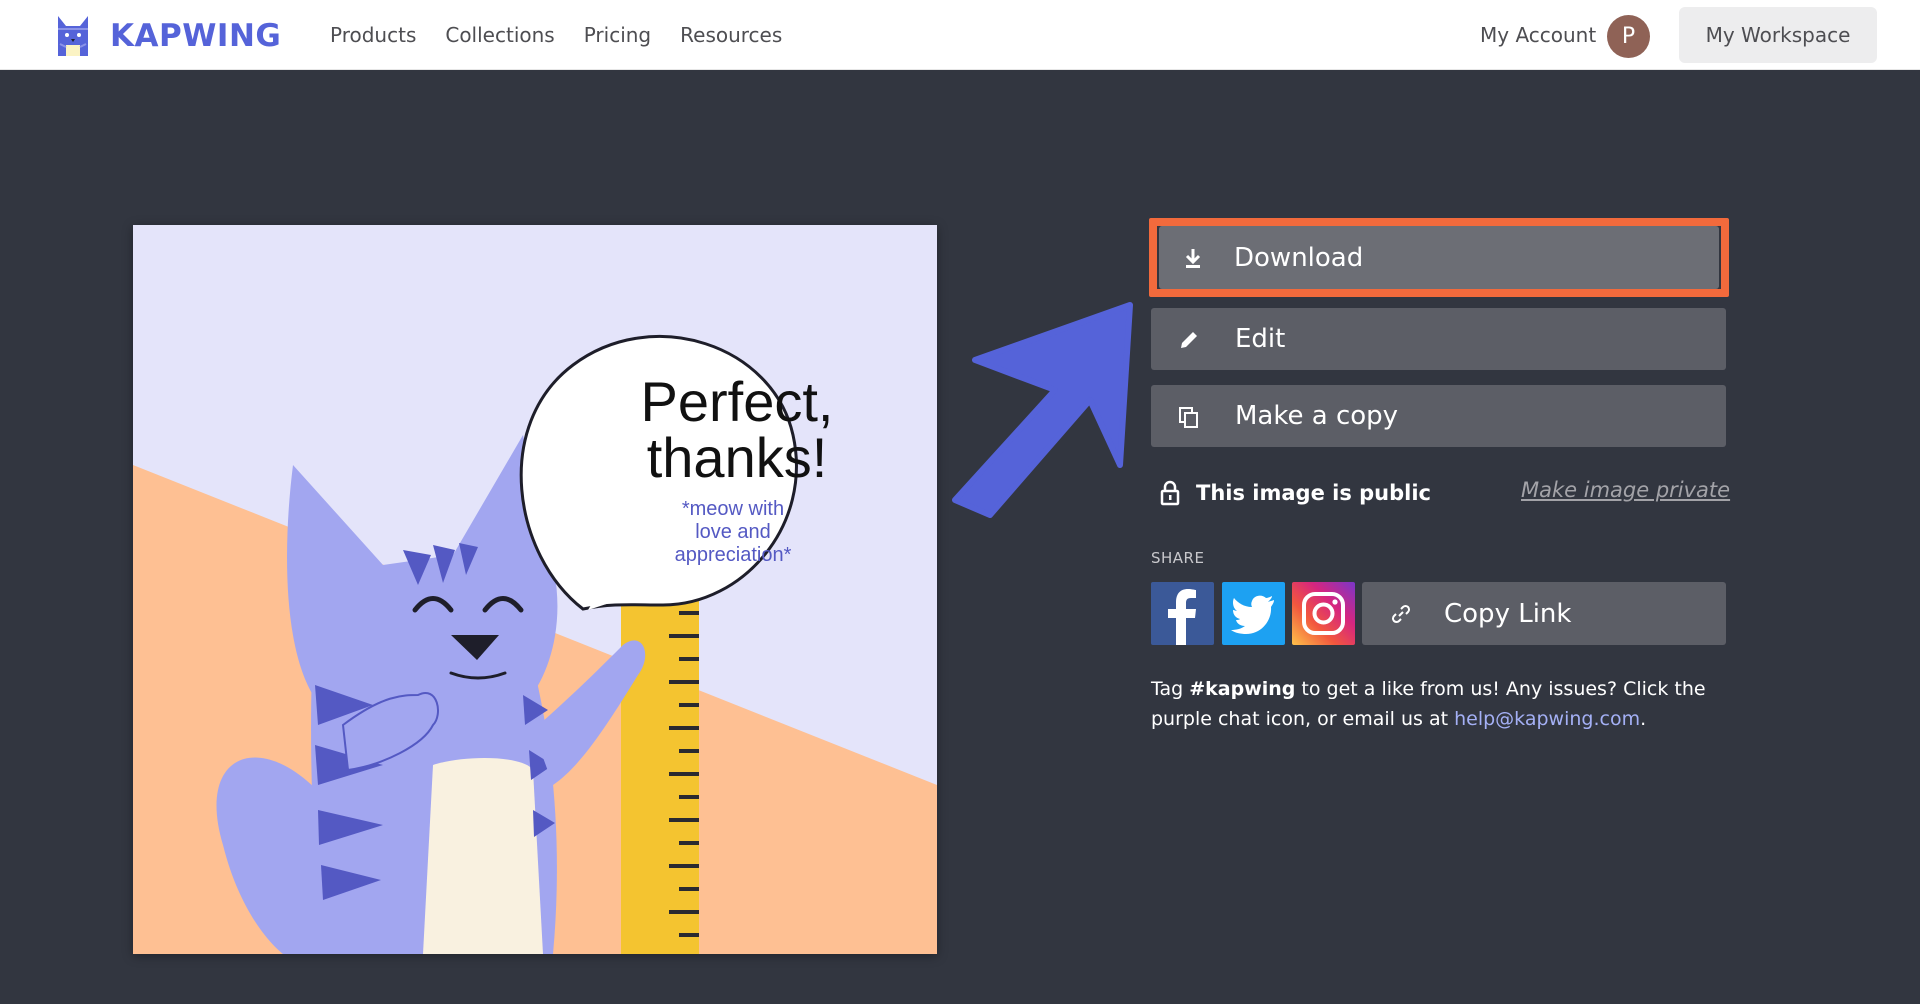  I want to click on instagram-icon, so click(1323, 613).